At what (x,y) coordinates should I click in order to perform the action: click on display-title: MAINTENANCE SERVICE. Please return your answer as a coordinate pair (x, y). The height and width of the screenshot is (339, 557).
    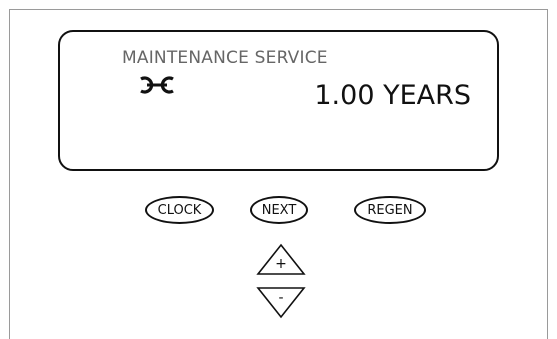
    Looking at the image, I should click on (225, 58).